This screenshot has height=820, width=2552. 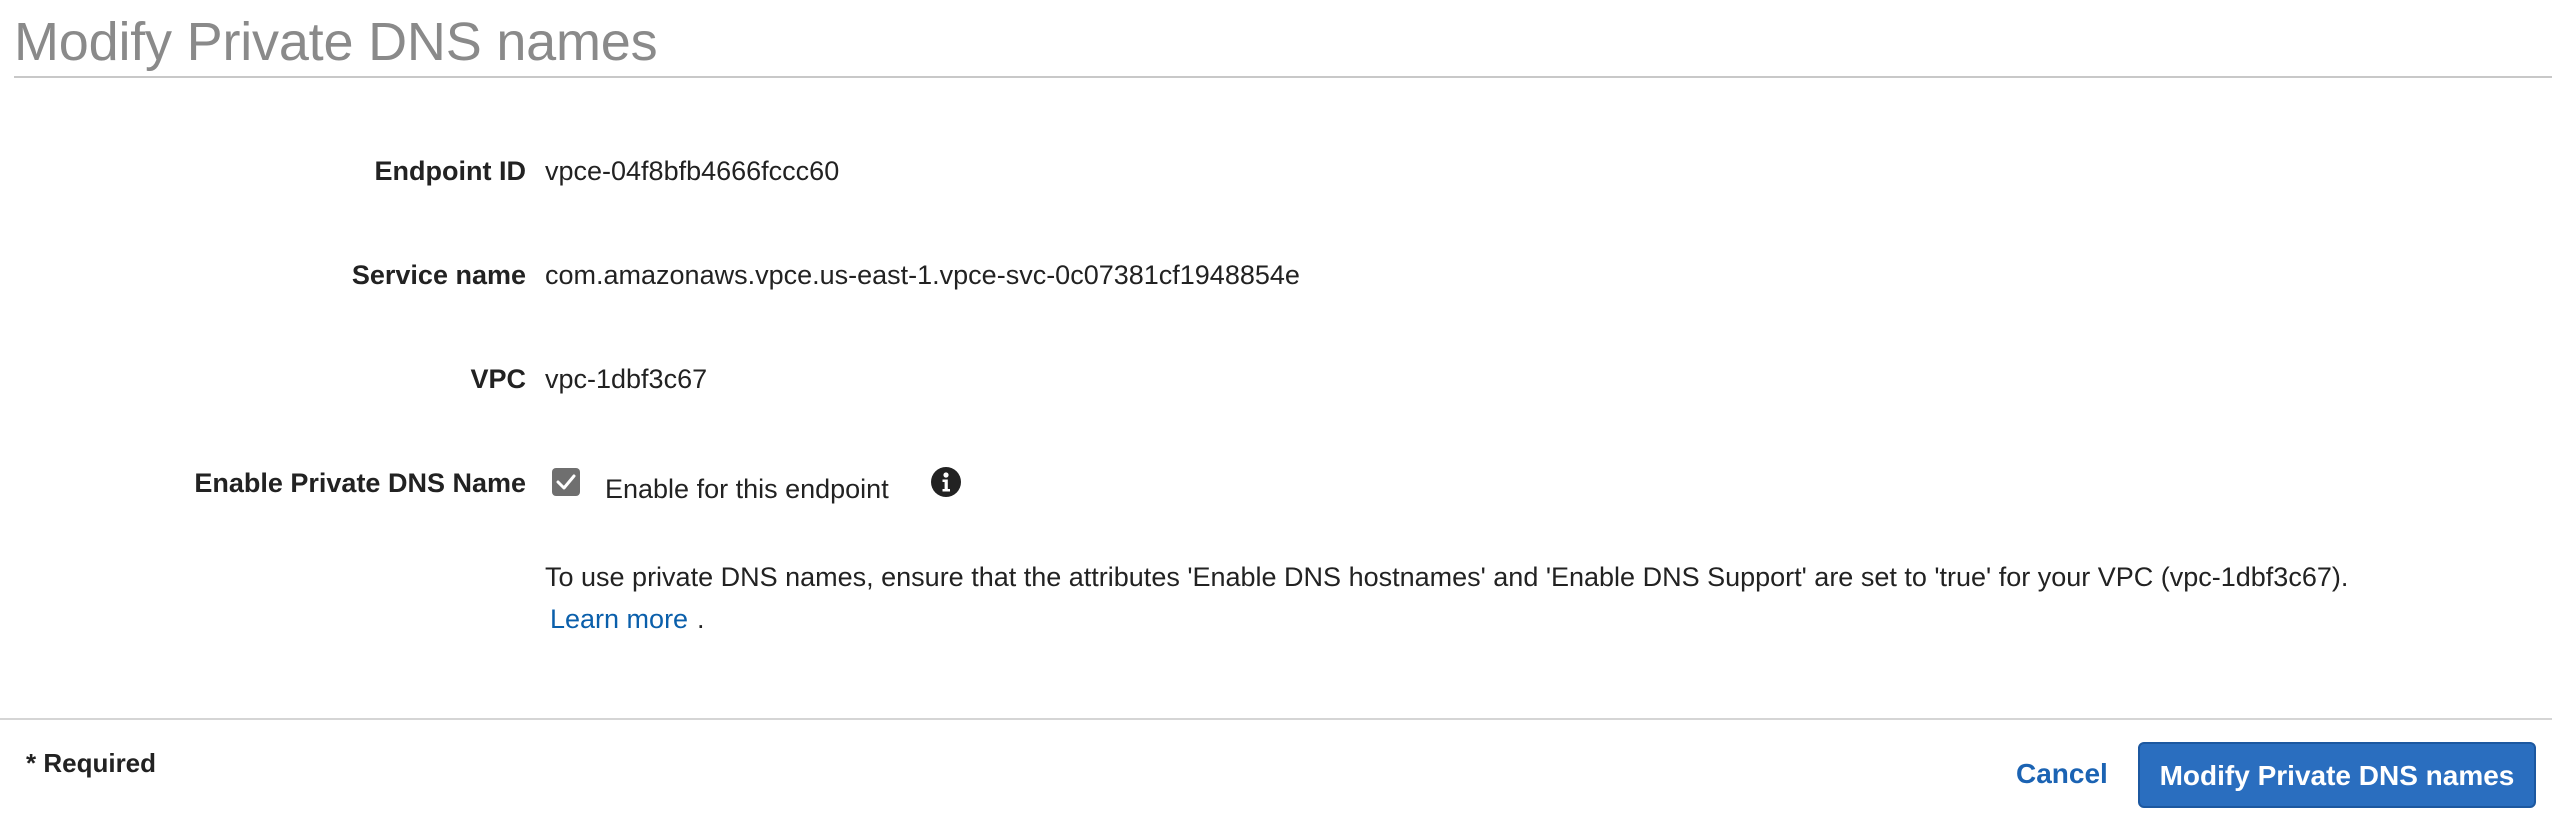 What do you see at coordinates (619, 619) in the screenshot?
I see `learn-more-link: Learn more` at bounding box center [619, 619].